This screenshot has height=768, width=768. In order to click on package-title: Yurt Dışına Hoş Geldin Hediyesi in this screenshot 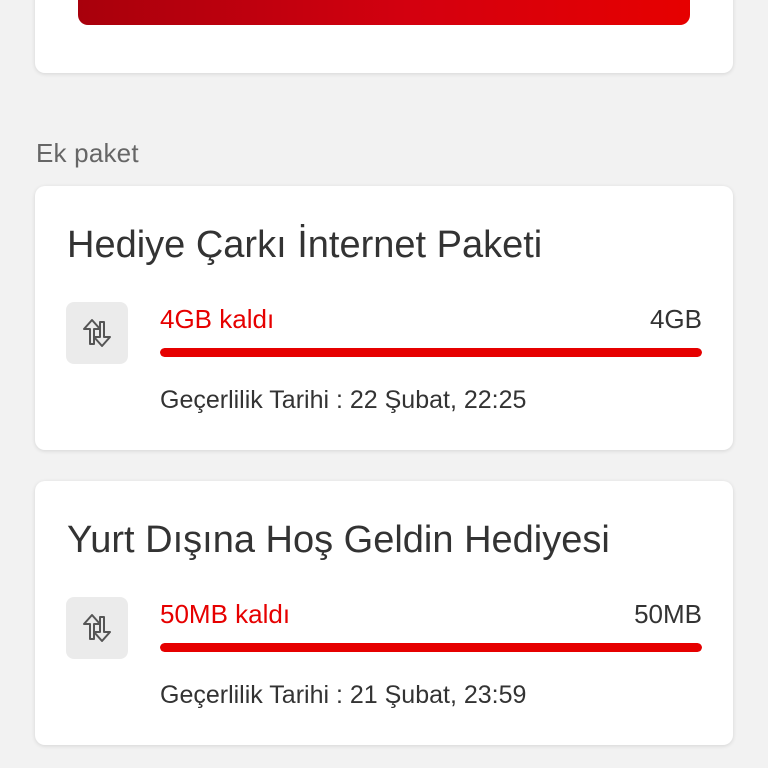, I will do `click(338, 540)`.